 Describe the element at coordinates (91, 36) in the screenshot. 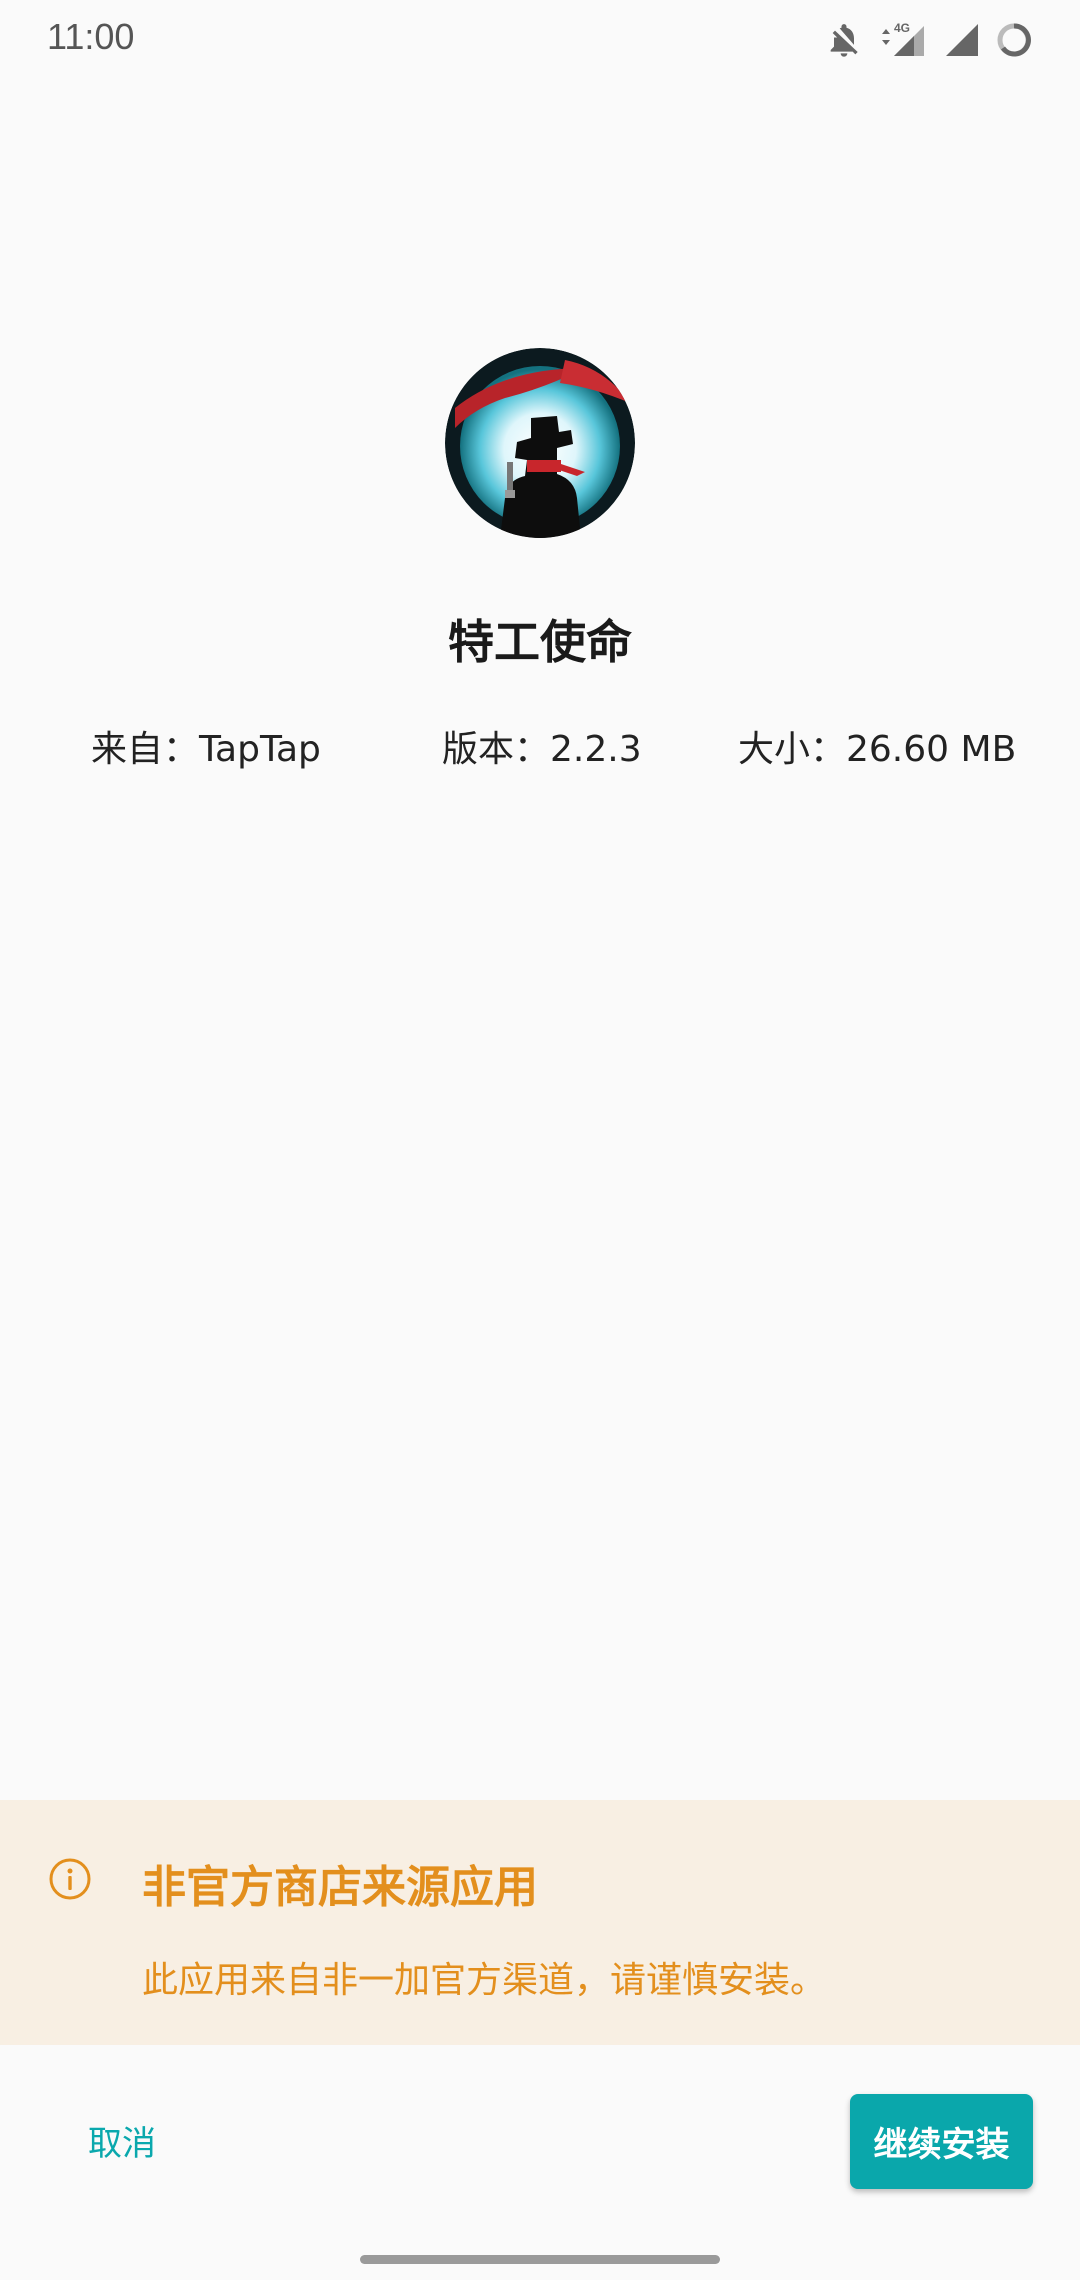

I see `status-time: 11:00` at that location.